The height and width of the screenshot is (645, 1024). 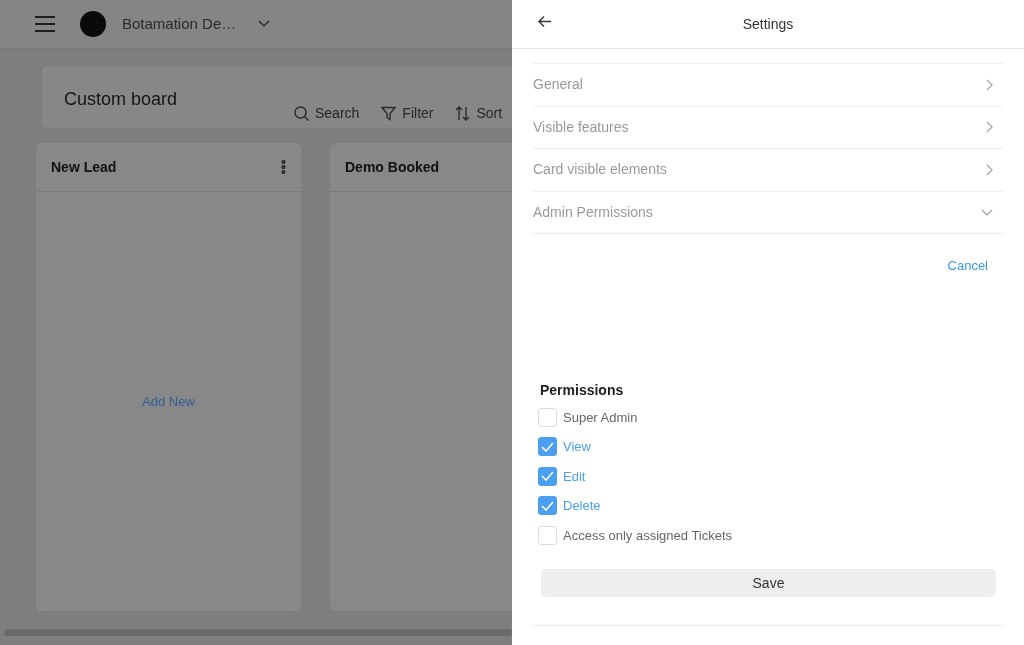 I want to click on sort-button: Sort, so click(x=479, y=113).